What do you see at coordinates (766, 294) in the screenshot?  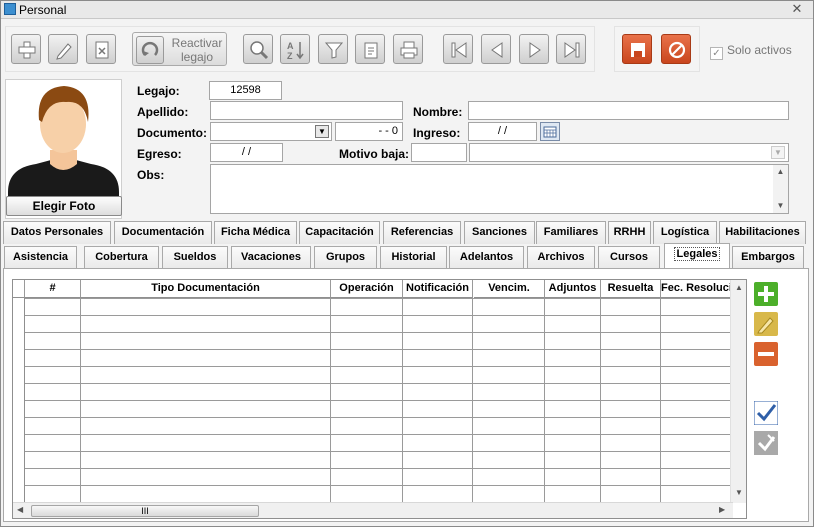 I see `add-row-button` at bounding box center [766, 294].